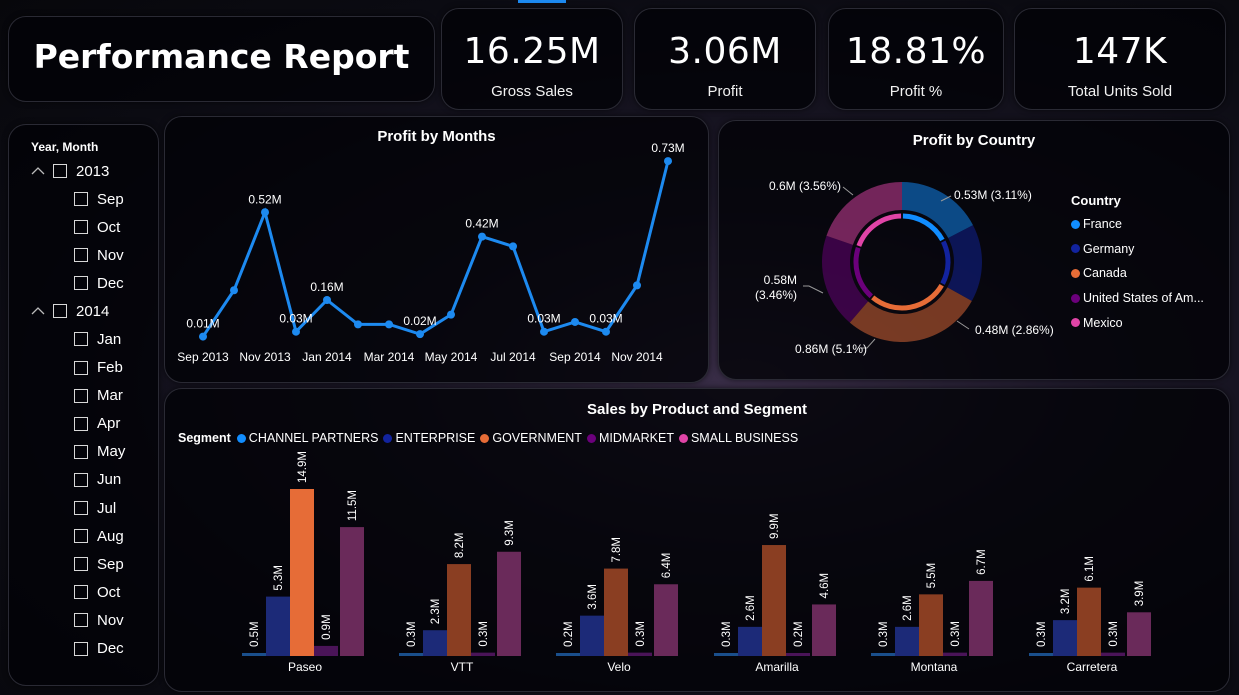  What do you see at coordinates (805, 186) in the screenshot?
I see `data-label: 0.6M (3.56%)` at bounding box center [805, 186].